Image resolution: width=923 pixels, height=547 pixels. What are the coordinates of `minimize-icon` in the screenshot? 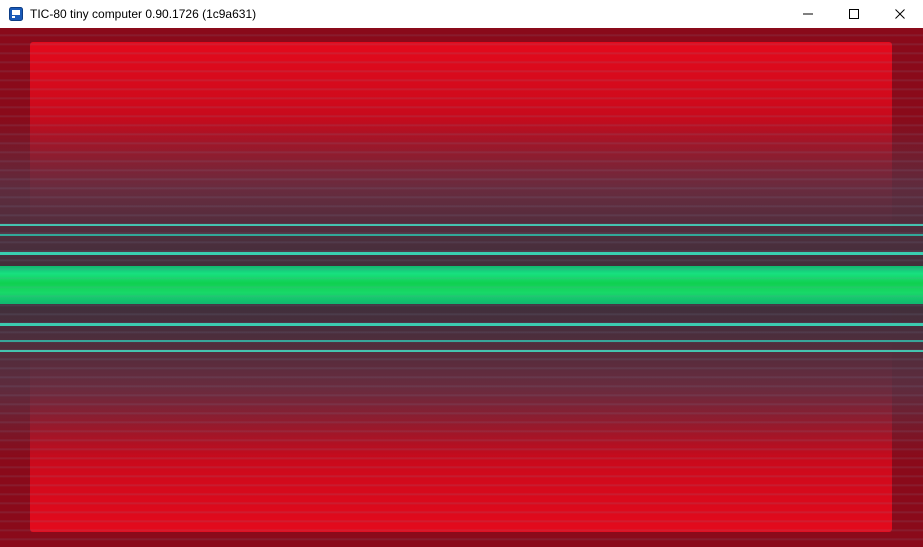 It's located at (808, 14).